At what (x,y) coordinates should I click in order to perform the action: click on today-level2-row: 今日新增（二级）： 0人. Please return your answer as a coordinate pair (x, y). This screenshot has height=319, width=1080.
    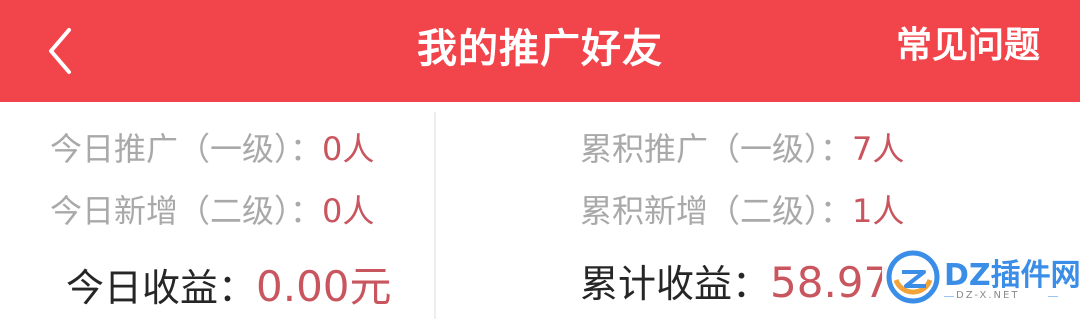
    Looking at the image, I should click on (212, 209).